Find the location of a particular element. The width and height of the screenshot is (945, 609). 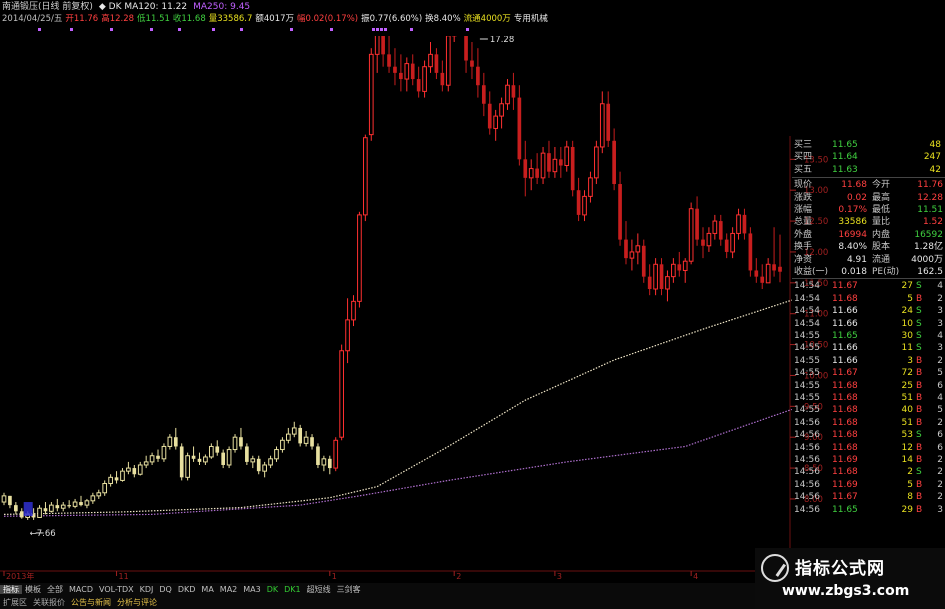

tick-price: 11.68 is located at coordinates (845, 410).